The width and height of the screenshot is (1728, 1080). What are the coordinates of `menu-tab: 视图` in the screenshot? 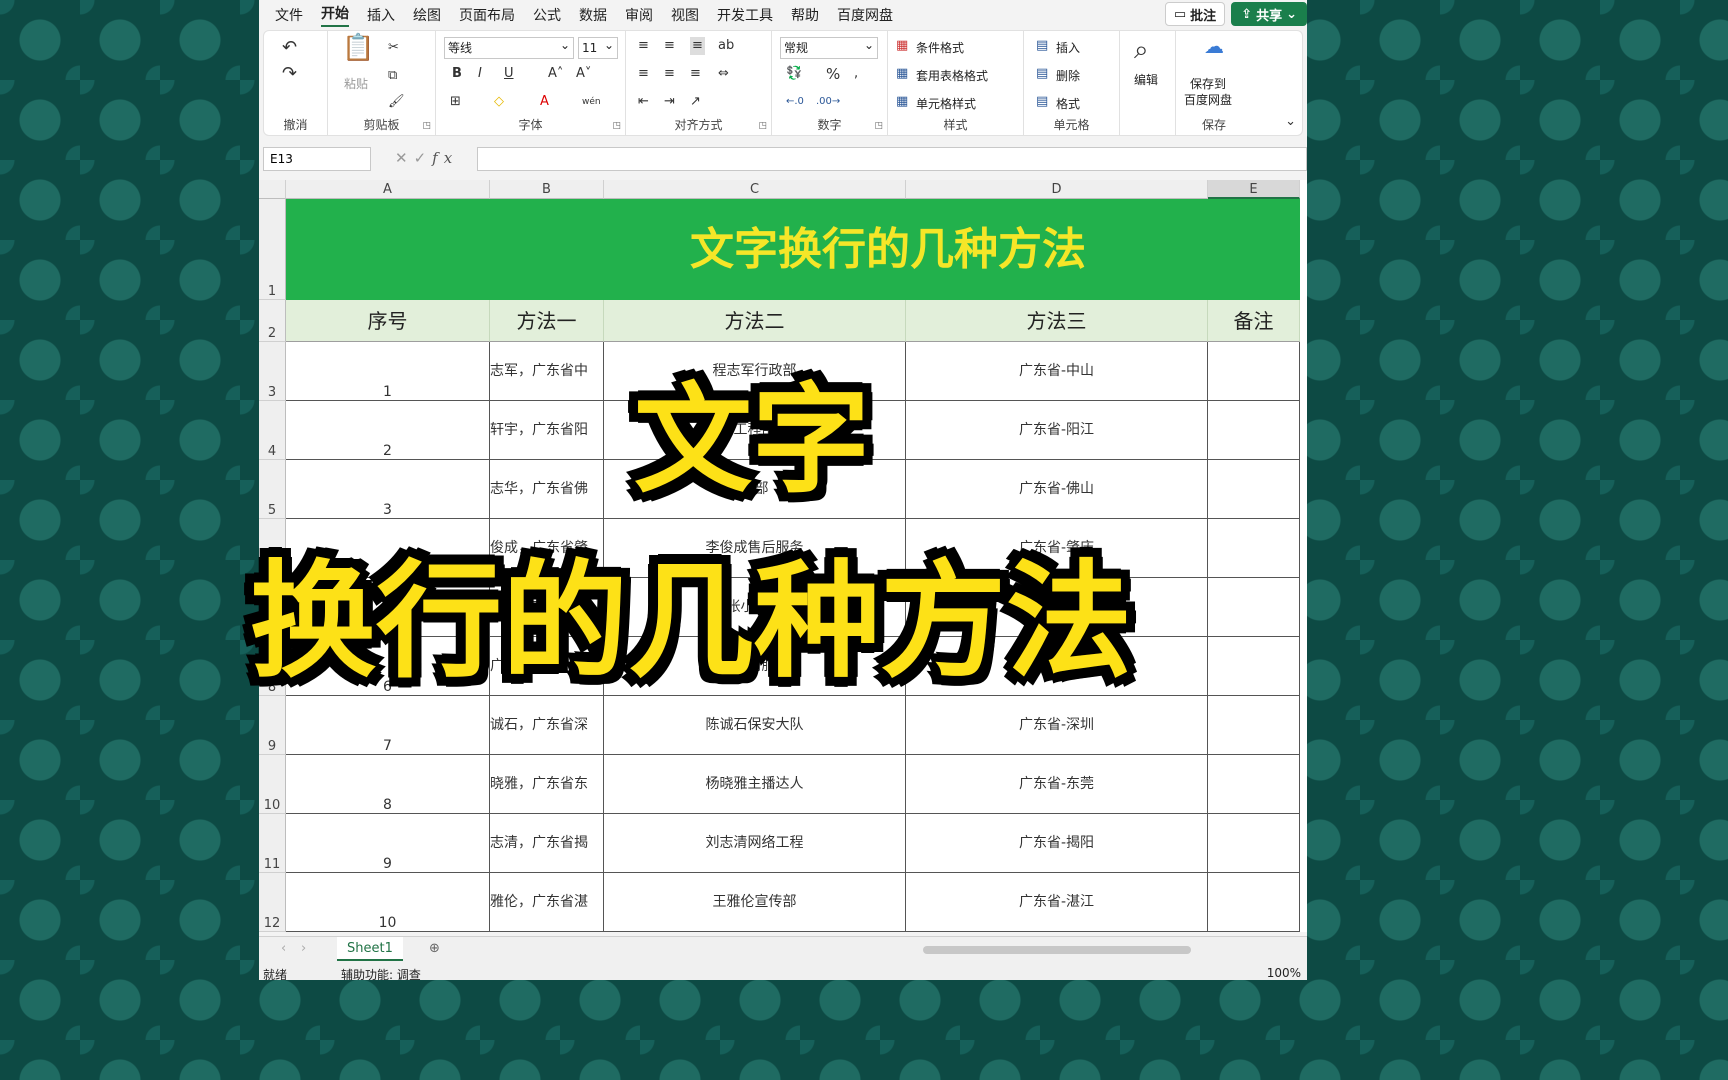 It's located at (685, 15).